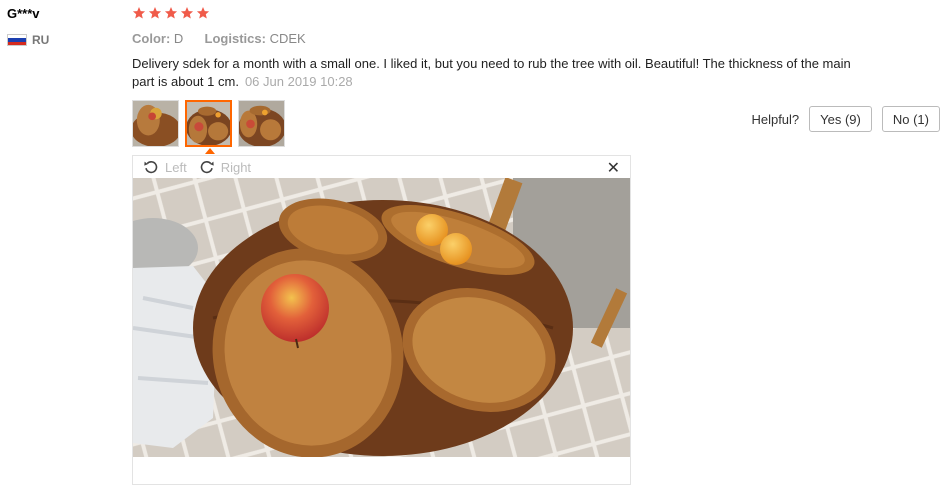 The width and height of the screenshot is (948, 485). I want to click on star-rating, so click(171, 13).